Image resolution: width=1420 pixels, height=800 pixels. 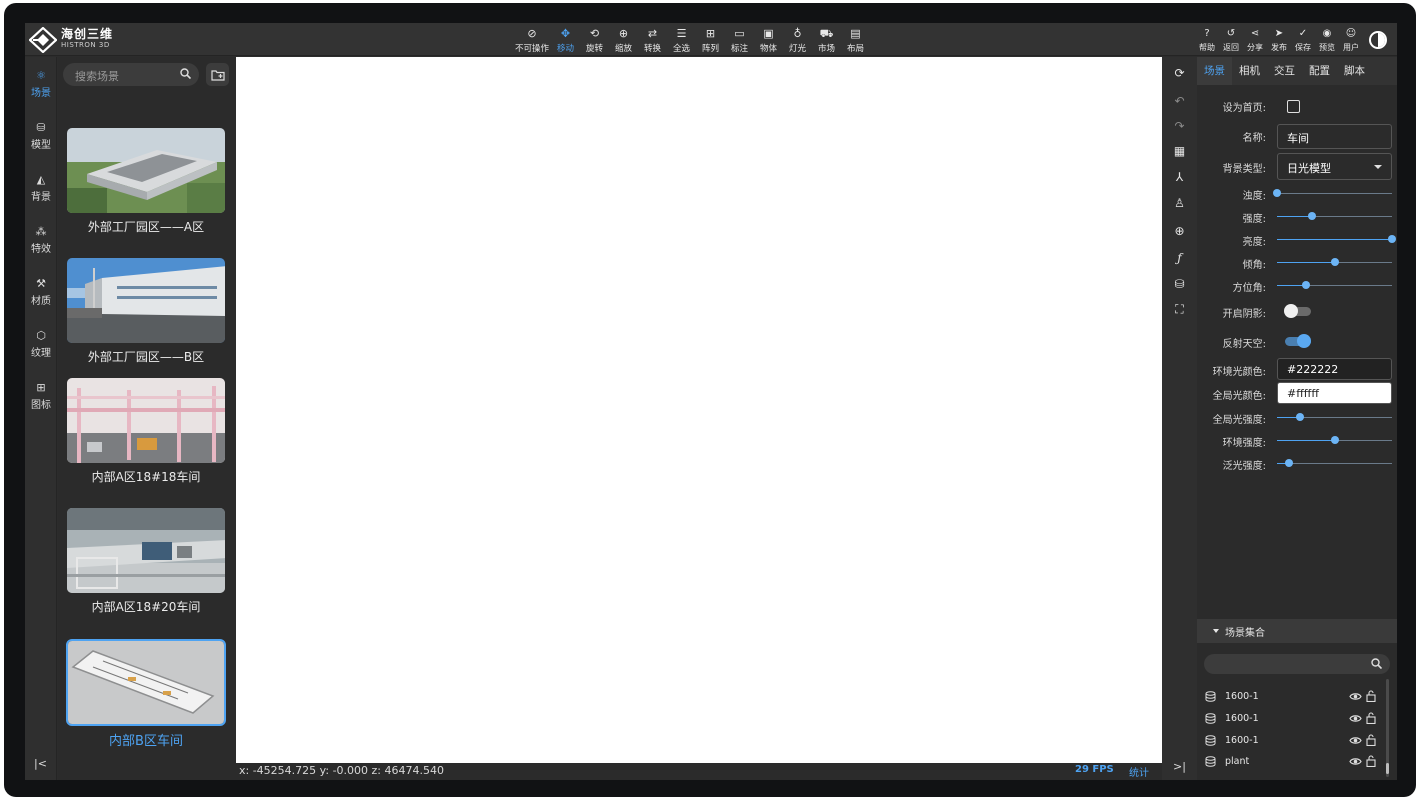 I want to click on scene-card: 内部A区18#20车间, so click(x=146, y=561).